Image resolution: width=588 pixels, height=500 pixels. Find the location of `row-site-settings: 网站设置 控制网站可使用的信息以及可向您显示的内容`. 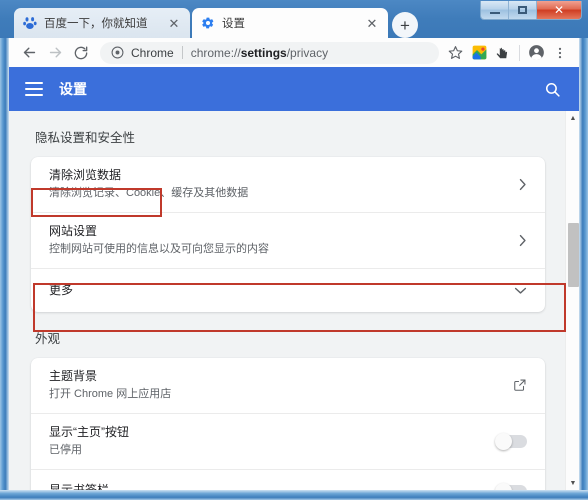

row-site-settings: 网站设置 控制网站可使用的信息以及可向您显示的内容 is located at coordinates (288, 239).